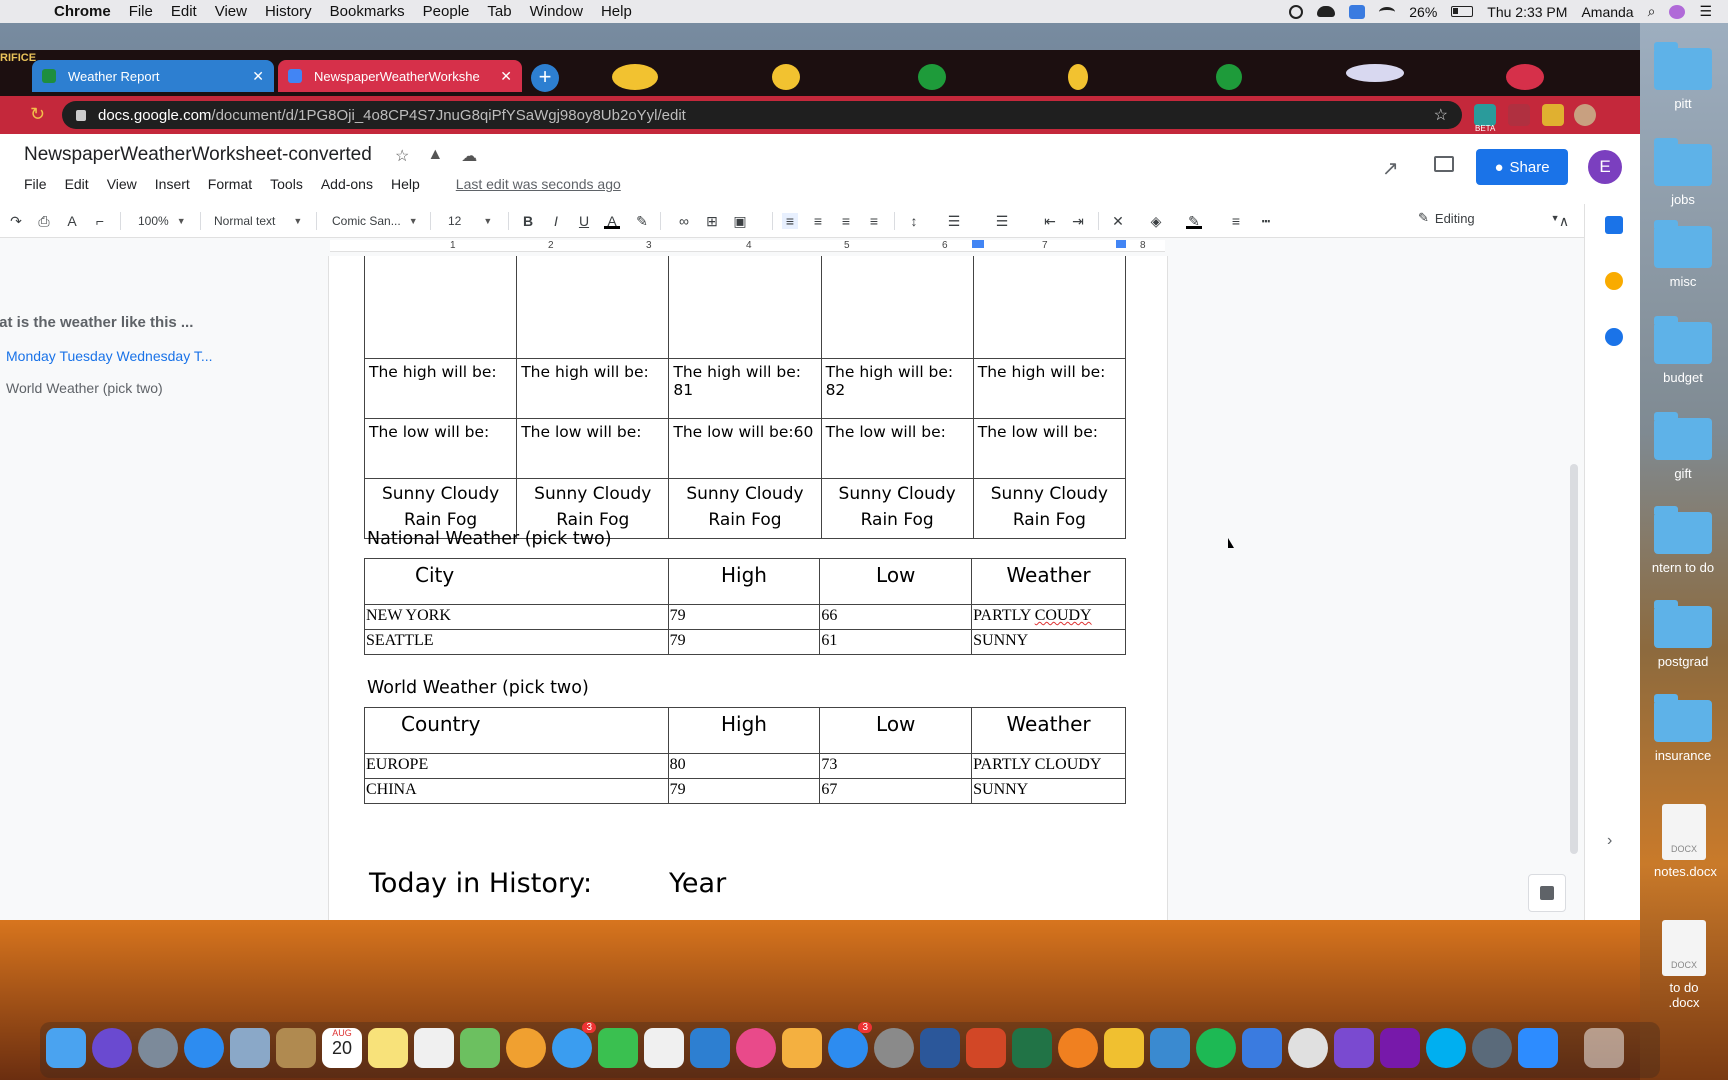 This screenshot has width=1728, height=1080. I want to click on right-indent-marker, so click(1121, 244).